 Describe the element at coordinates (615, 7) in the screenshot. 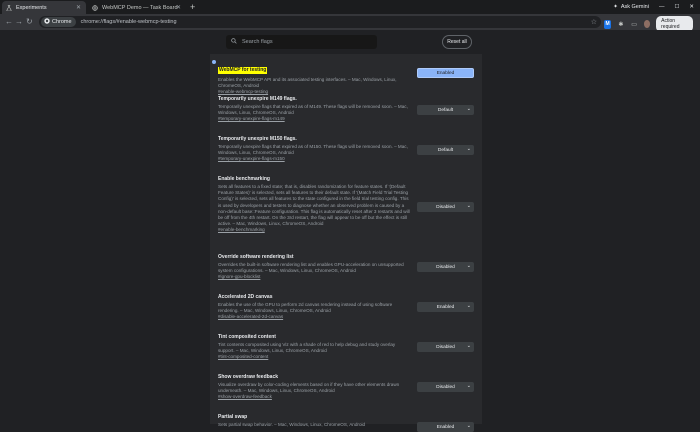

I see `gemini-icon: ✦` at that location.